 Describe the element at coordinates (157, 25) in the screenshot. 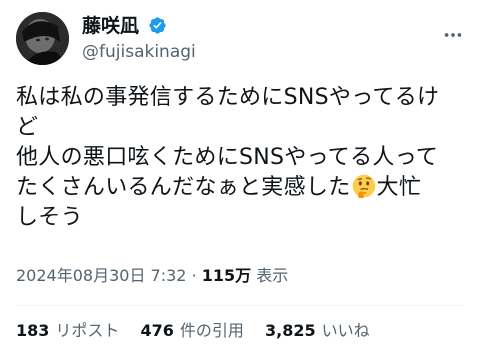

I see `verified-badge-icon` at that location.